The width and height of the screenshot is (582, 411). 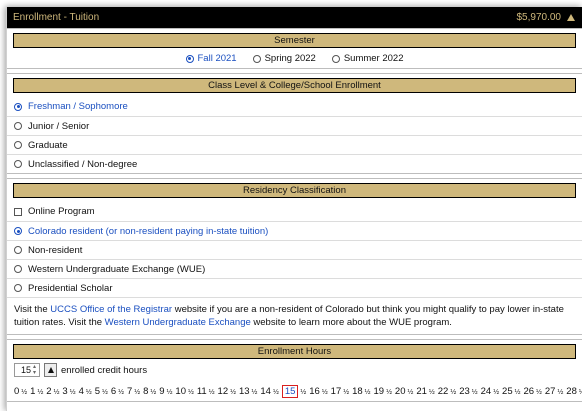 What do you see at coordinates (379, 391) in the screenshot?
I see `credit-hour-option: 19` at bounding box center [379, 391].